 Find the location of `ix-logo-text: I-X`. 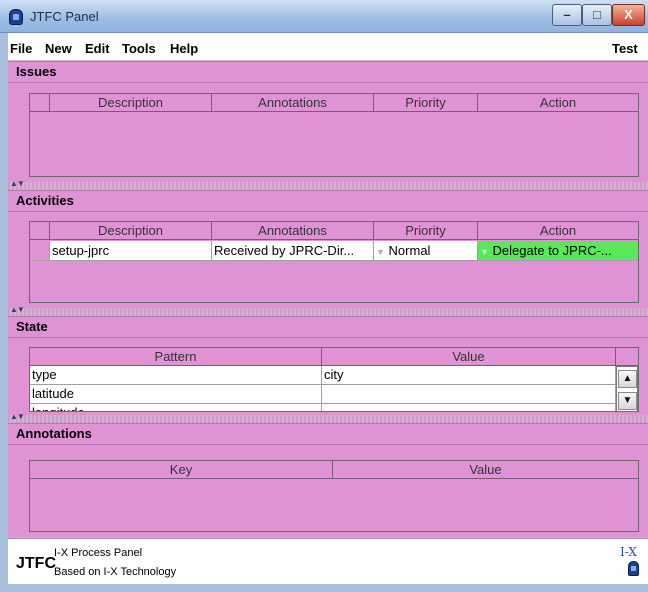

ix-logo-text: I-X is located at coordinates (628, 552).